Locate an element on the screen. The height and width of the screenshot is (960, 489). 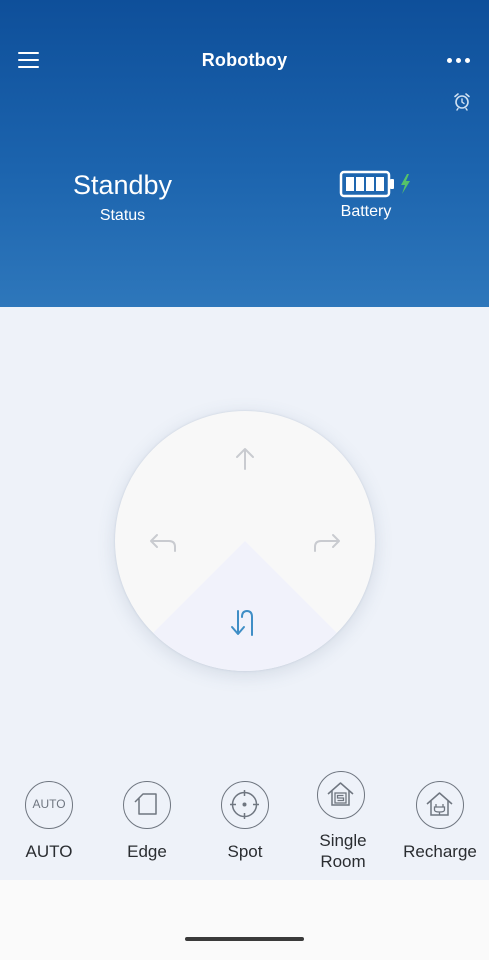
mode-recharge-label: Recharge is located at coordinates (440, 851).